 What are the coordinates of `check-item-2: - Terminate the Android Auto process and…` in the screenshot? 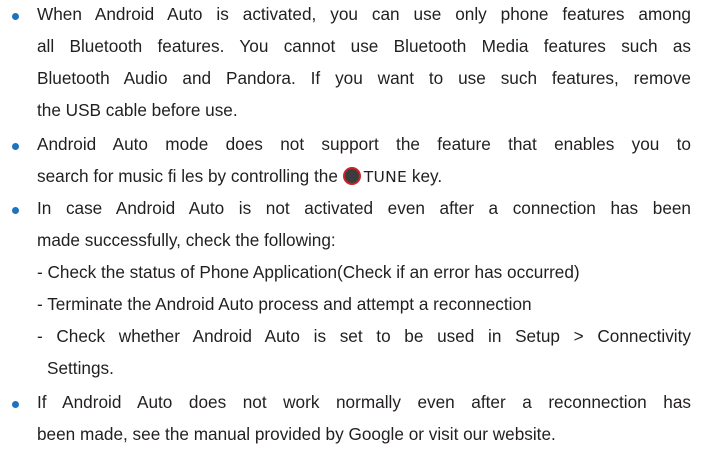 It's located at (284, 304).